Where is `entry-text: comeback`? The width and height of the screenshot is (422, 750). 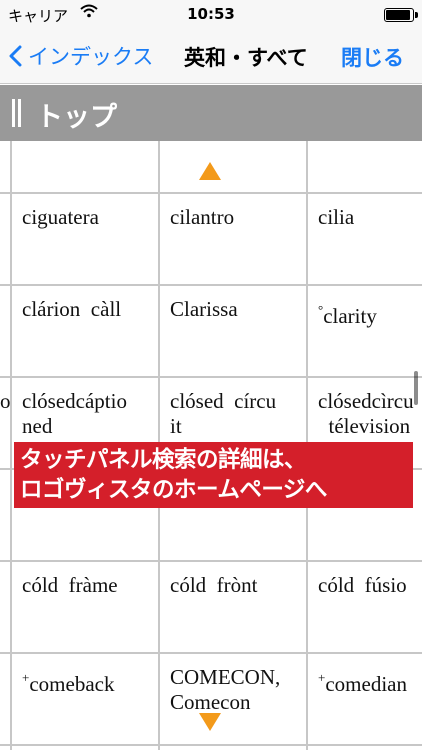 entry-text: comeback is located at coordinates (72, 684).